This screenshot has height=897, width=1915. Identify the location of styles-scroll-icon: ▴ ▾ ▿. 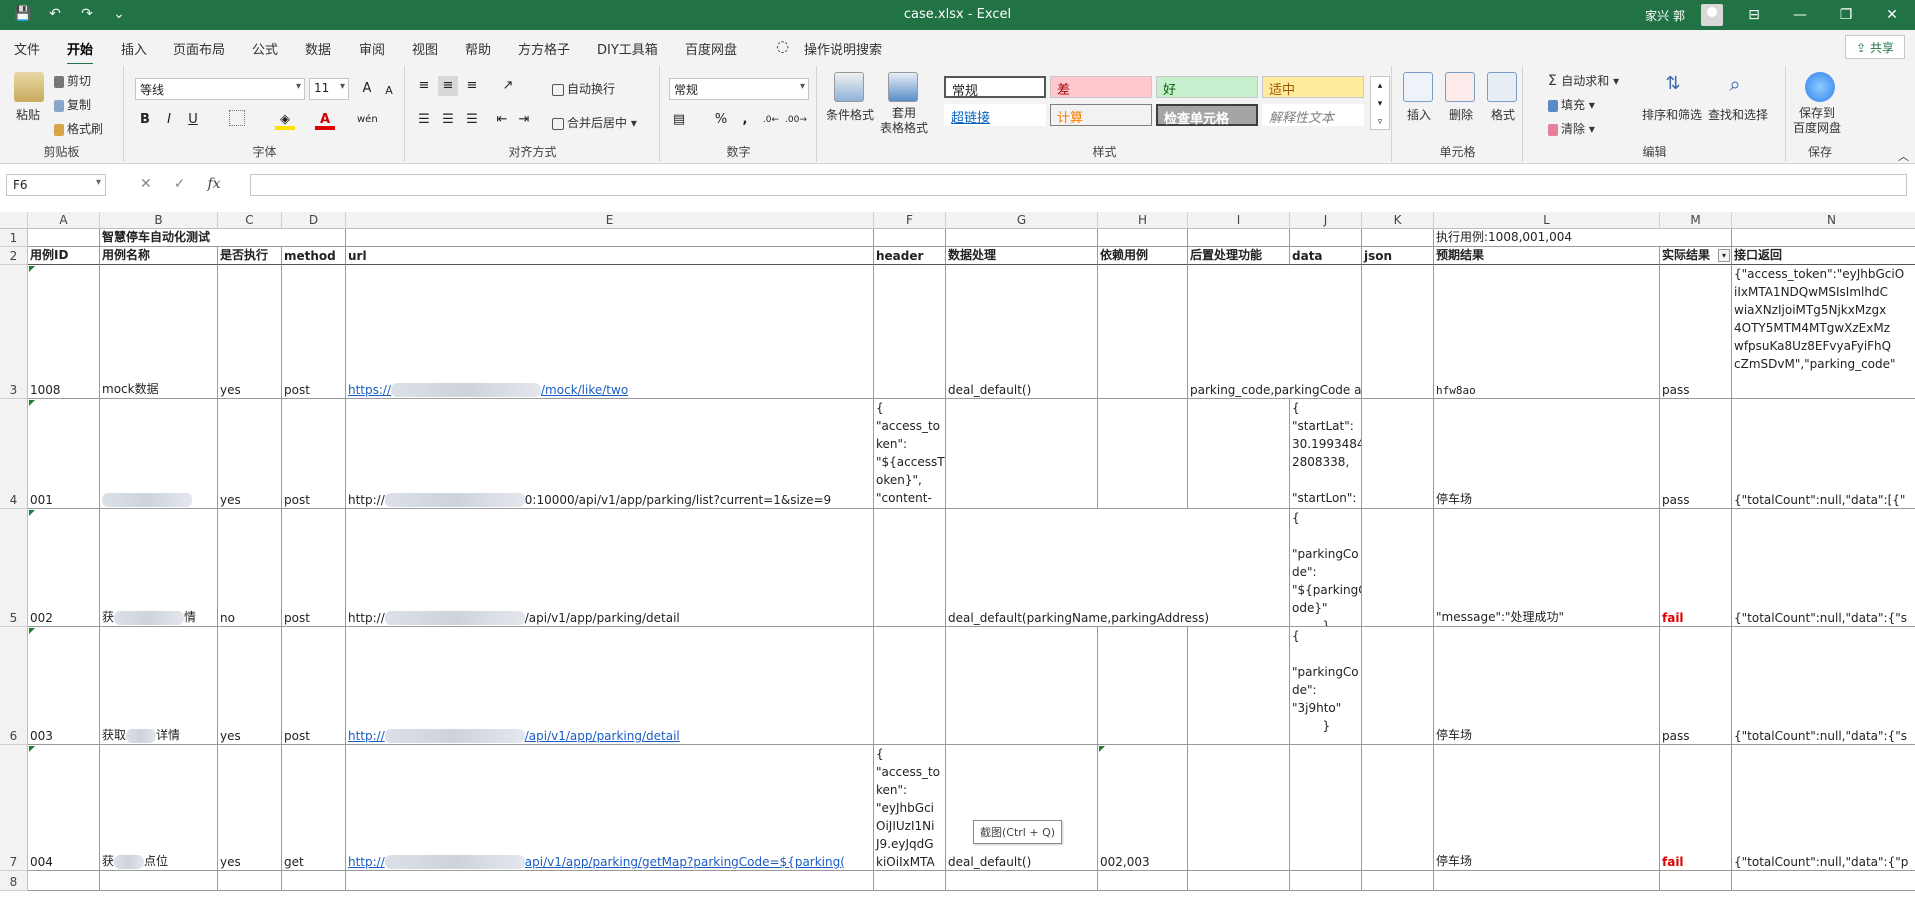
(1380, 103).